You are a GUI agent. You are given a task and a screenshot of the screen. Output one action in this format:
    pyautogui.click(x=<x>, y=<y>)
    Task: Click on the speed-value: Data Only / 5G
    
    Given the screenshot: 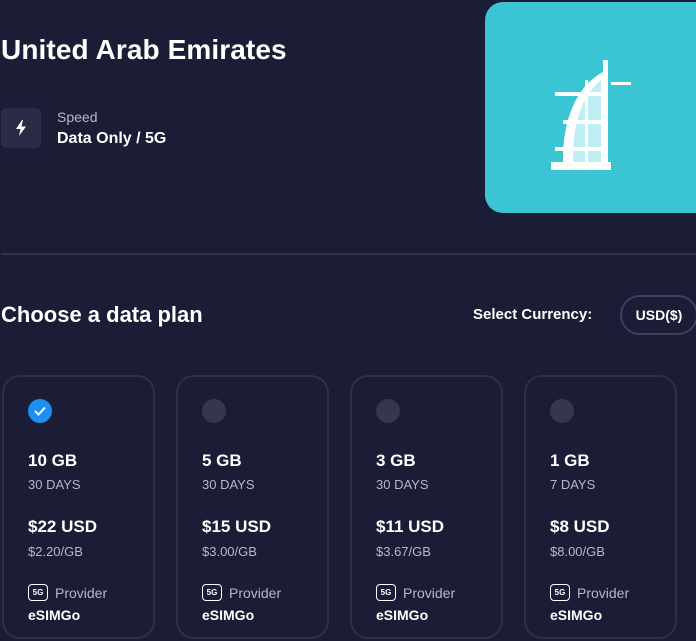 What is the action you would take?
    pyautogui.click(x=112, y=138)
    